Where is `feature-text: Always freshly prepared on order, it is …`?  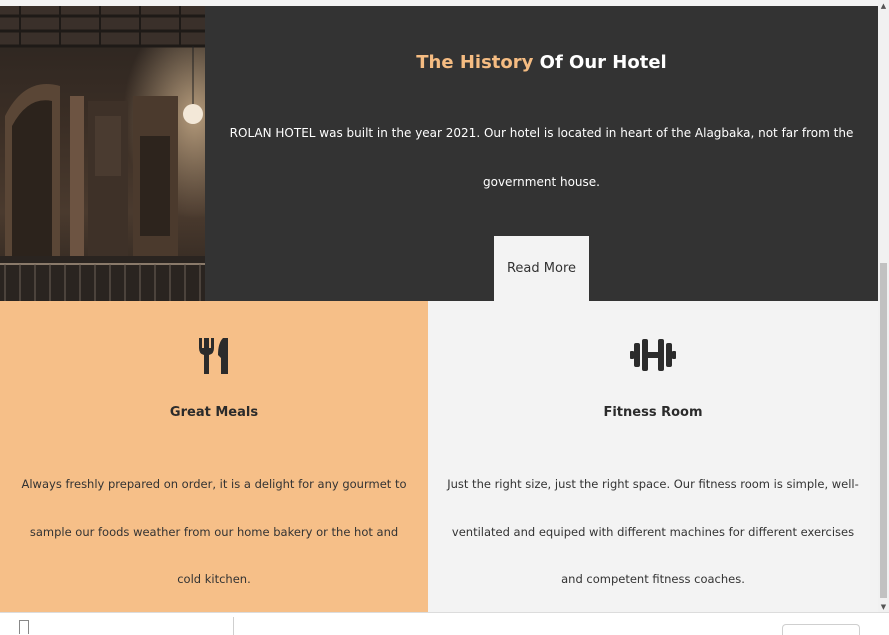 feature-text: Always freshly prepared on order, it is … is located at coordinates (214, 531).